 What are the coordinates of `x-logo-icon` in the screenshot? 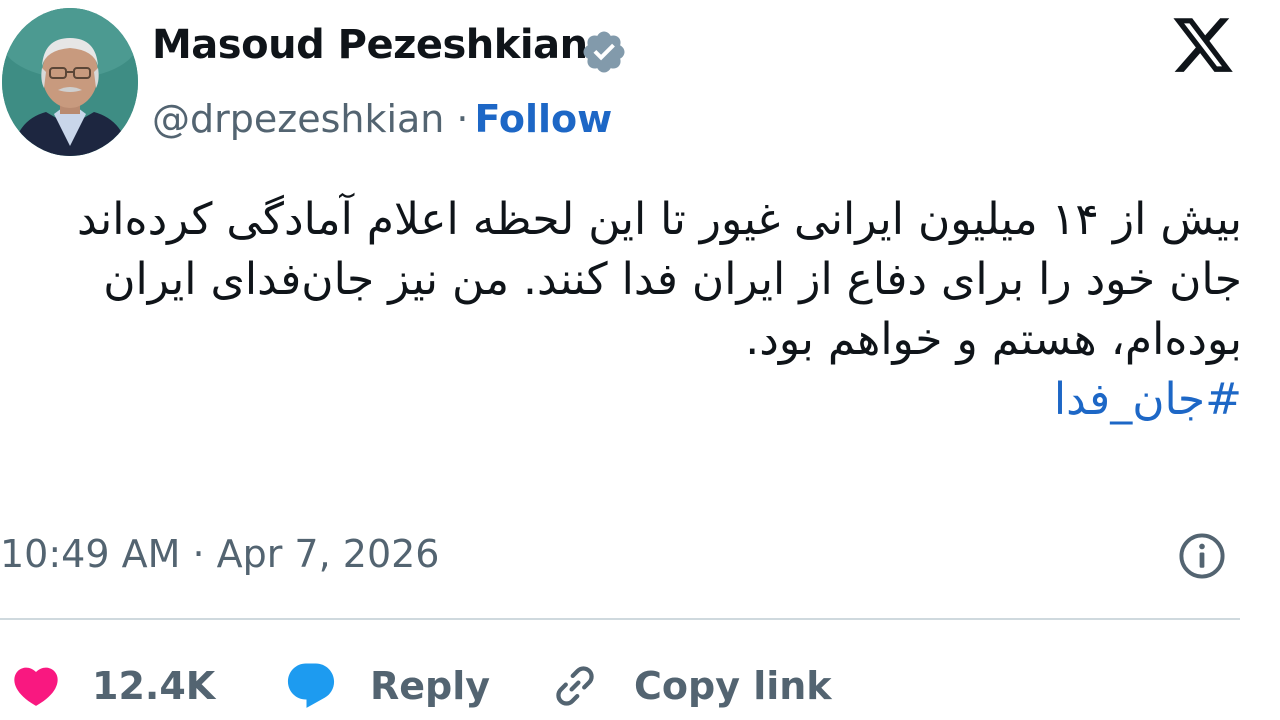 It's located at (1203, 45).